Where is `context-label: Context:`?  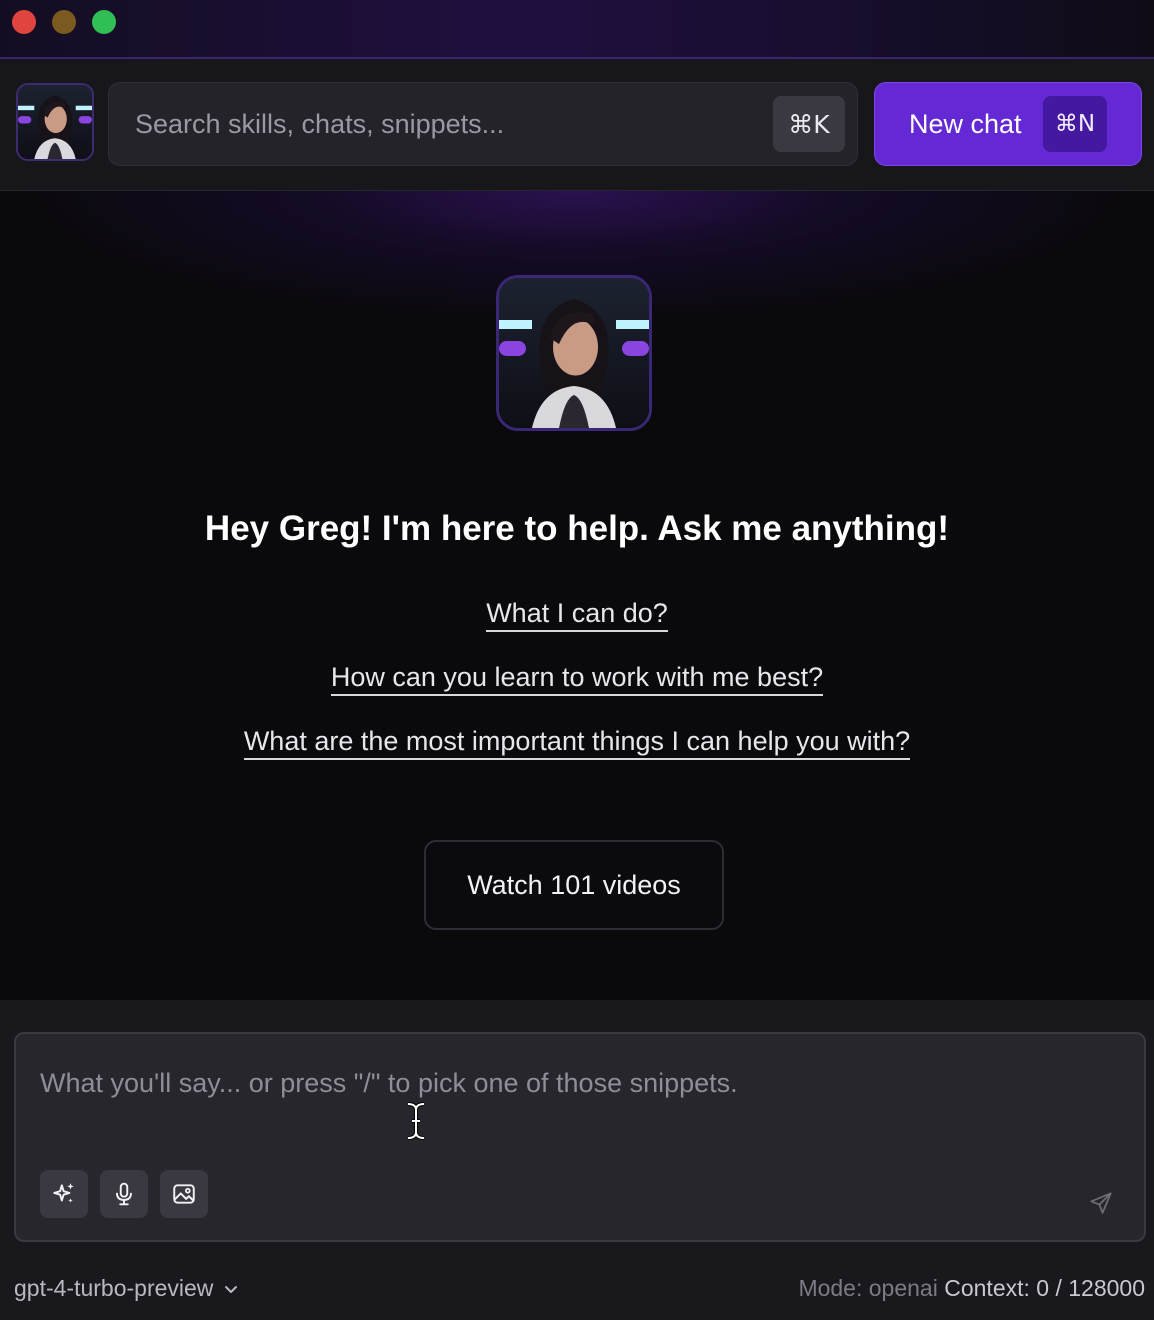
context-label: Context: is located at coordinates (987, 1288).